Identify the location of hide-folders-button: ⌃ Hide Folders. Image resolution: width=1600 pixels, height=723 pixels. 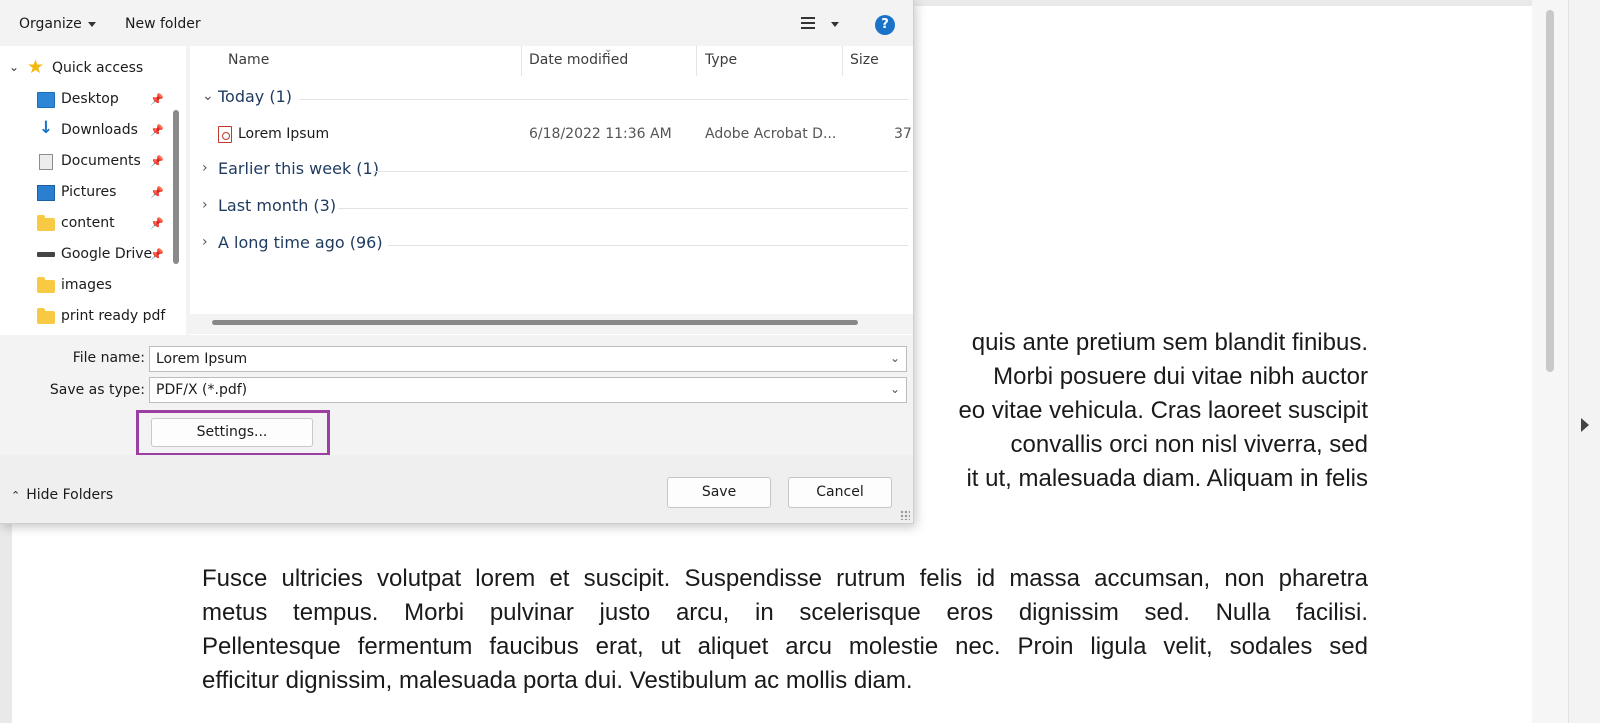
(62, 495).